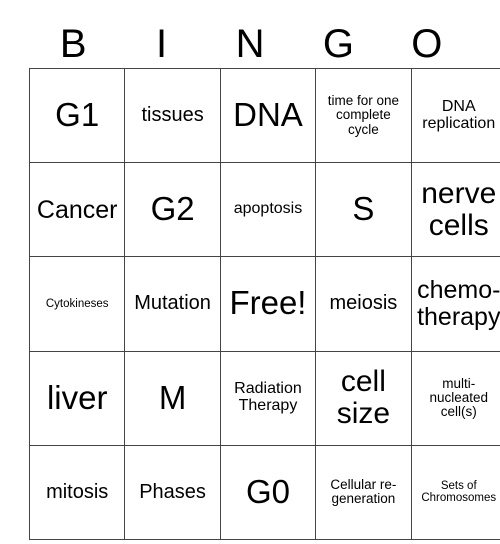  Describe the element at coordinates (338, 44) in the screenshot. I see `bingo-header-letter-g: G` at that location.